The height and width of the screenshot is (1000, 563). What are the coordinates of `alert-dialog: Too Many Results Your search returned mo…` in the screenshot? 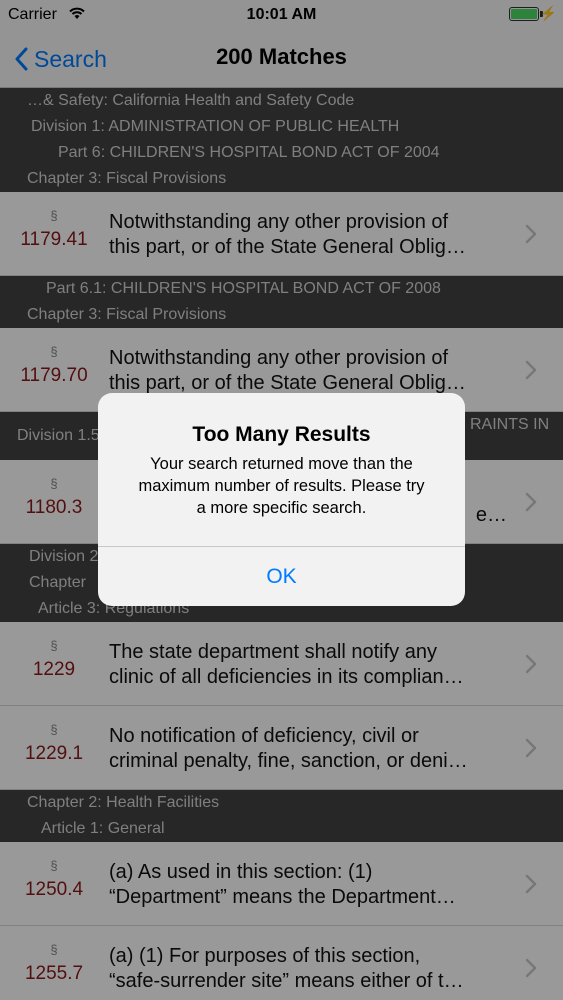 It's located at (281, 499).